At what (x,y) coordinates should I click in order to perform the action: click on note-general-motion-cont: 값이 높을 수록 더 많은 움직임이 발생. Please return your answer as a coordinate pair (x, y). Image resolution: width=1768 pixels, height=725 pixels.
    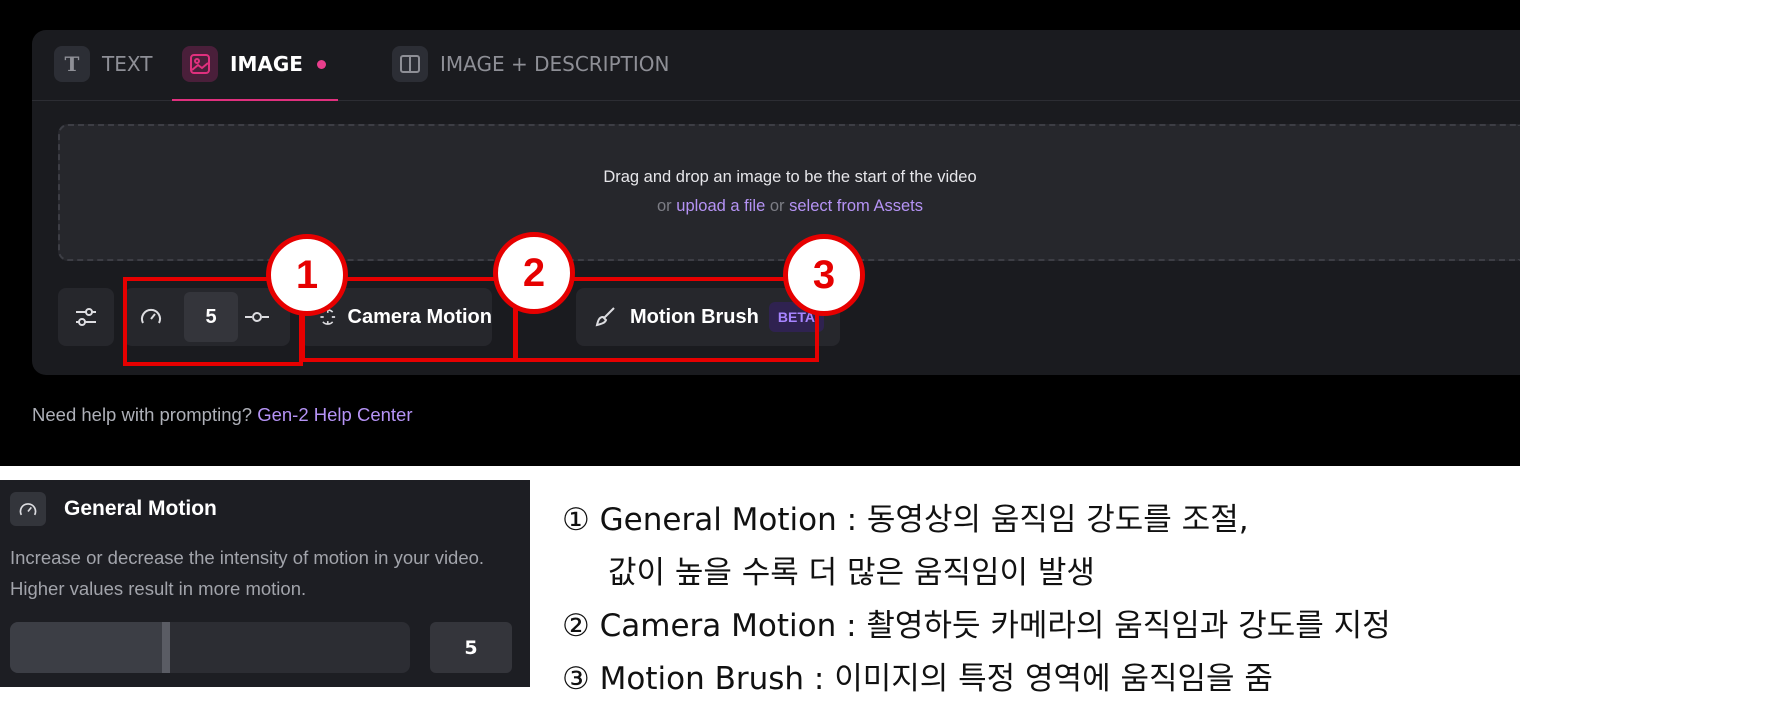
    Looking at the image, I should click on (851, 573).